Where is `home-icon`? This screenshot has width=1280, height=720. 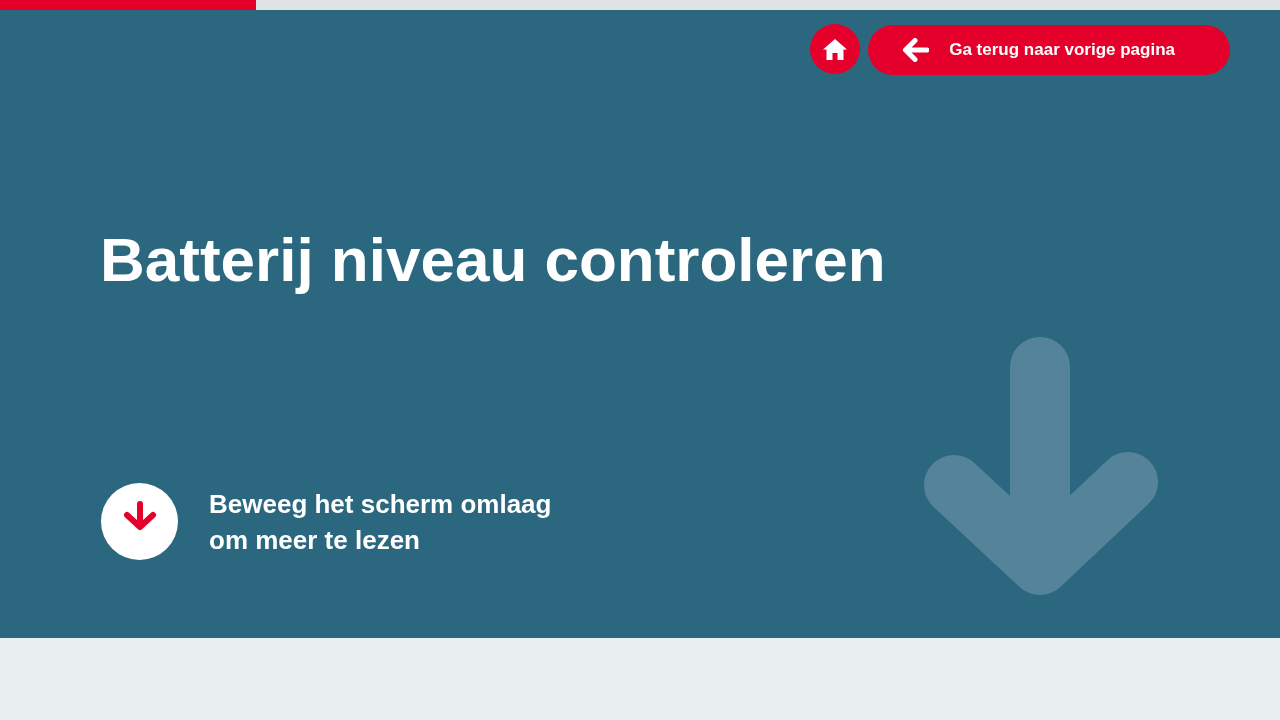 home-icon is located at coordinates (835, 49).